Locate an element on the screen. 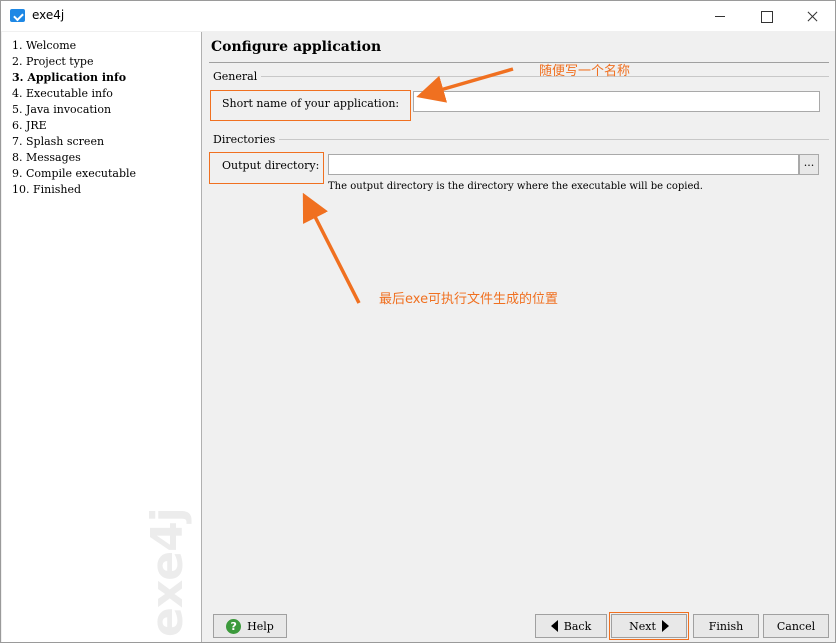 The image size is (836, 643). annotation-name-note: 随便写一个名称 is located at coordinates (585, 71).